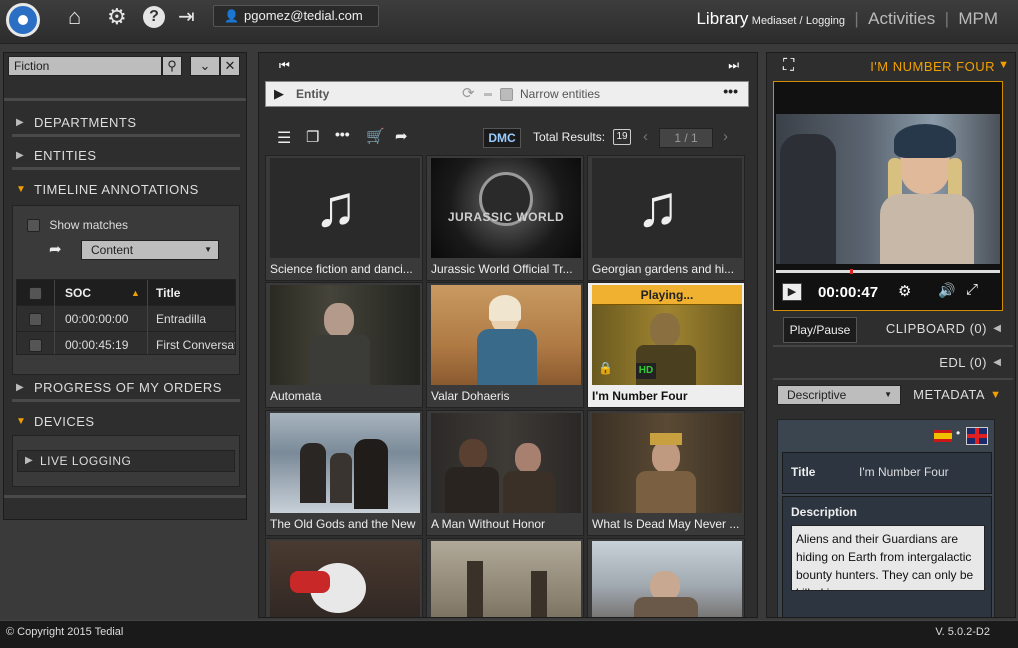 This screenshot has height=648, width=1018. What do you see at coordinates (963, 362) in the screenshot?
I see `edl-section: EDL (0)` at bounding box center [963, 362].